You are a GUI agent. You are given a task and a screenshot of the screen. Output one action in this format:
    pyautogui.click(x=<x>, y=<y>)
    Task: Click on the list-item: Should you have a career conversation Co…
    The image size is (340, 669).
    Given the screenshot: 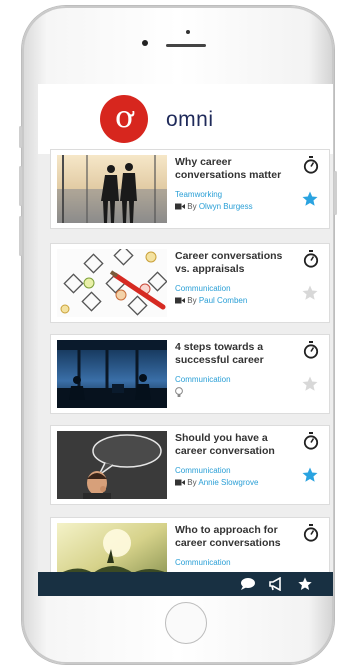 What is the action you would take?
    pyautogui.click(x=190, y=465)
    